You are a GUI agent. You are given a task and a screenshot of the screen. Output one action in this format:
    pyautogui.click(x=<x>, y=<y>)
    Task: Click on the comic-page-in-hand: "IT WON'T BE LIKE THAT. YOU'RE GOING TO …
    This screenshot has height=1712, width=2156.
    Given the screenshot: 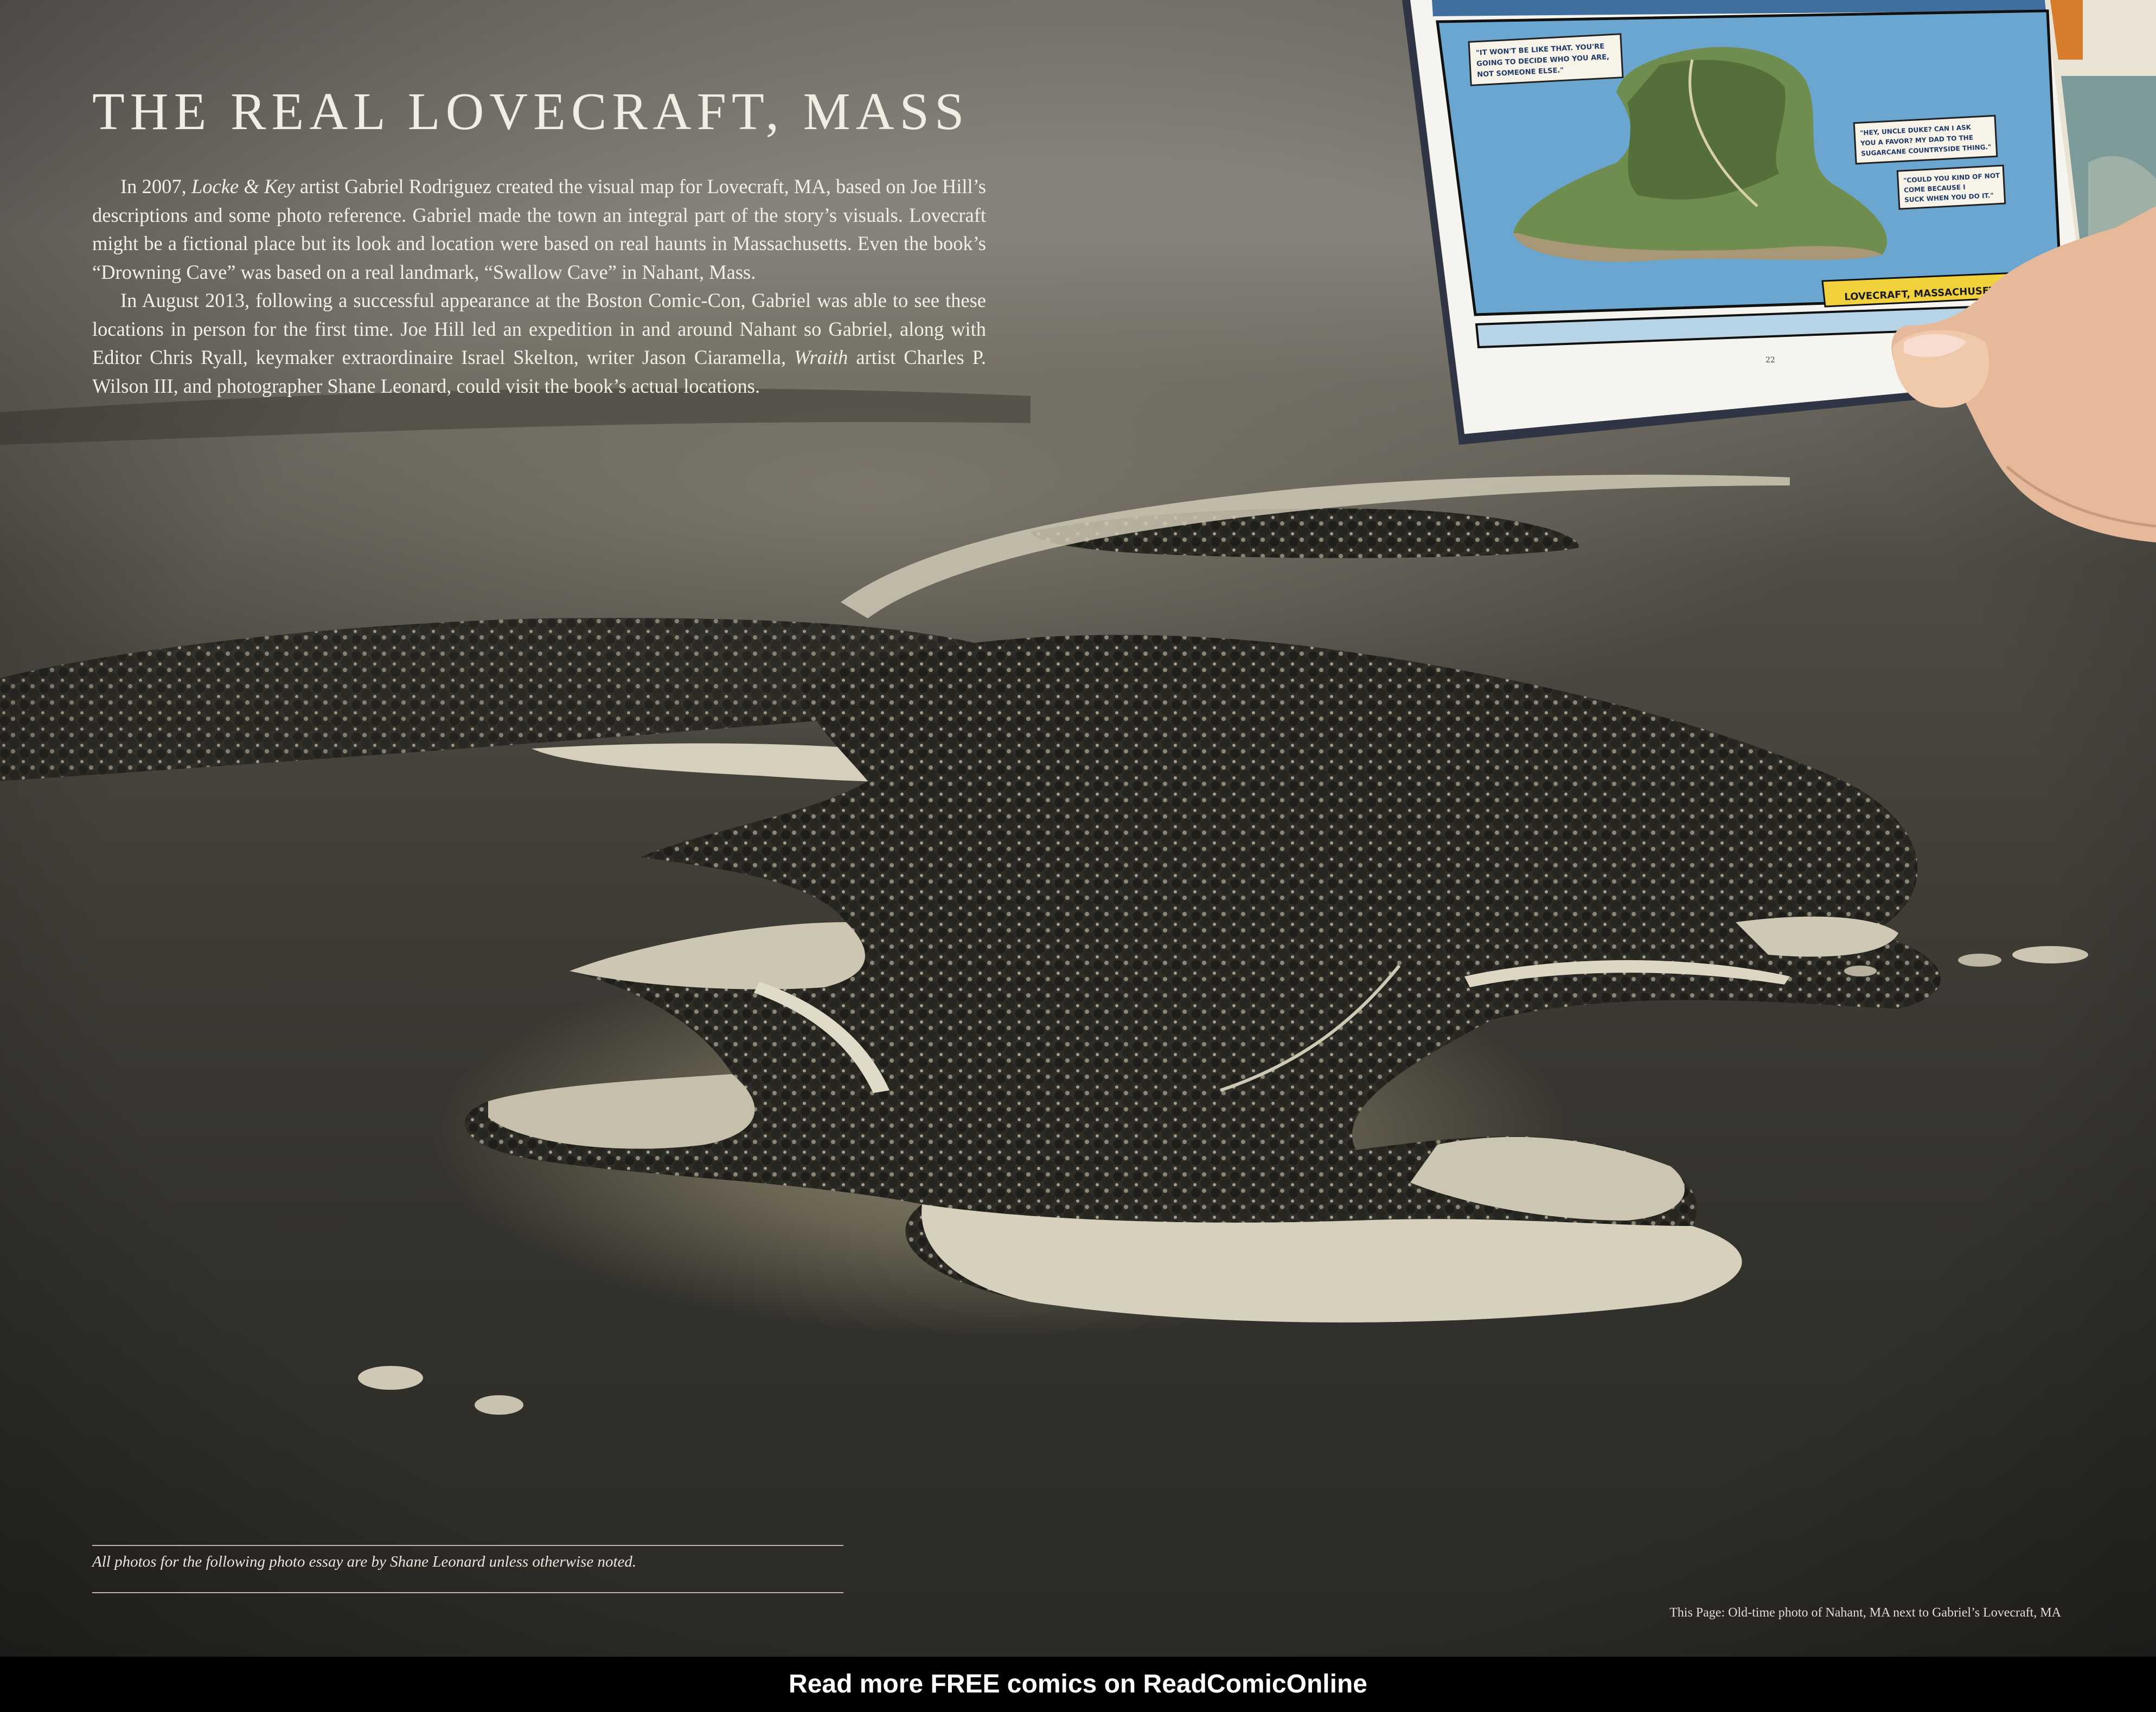 What is the action you would take?
    pyautogui.click(x=1779, y=271)
    